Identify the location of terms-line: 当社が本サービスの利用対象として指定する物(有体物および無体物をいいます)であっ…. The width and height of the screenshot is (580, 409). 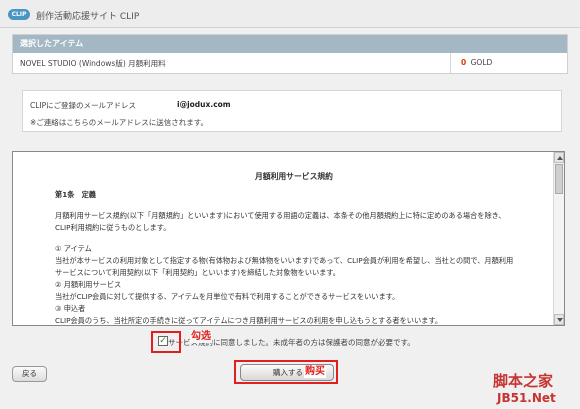
(284, 260).